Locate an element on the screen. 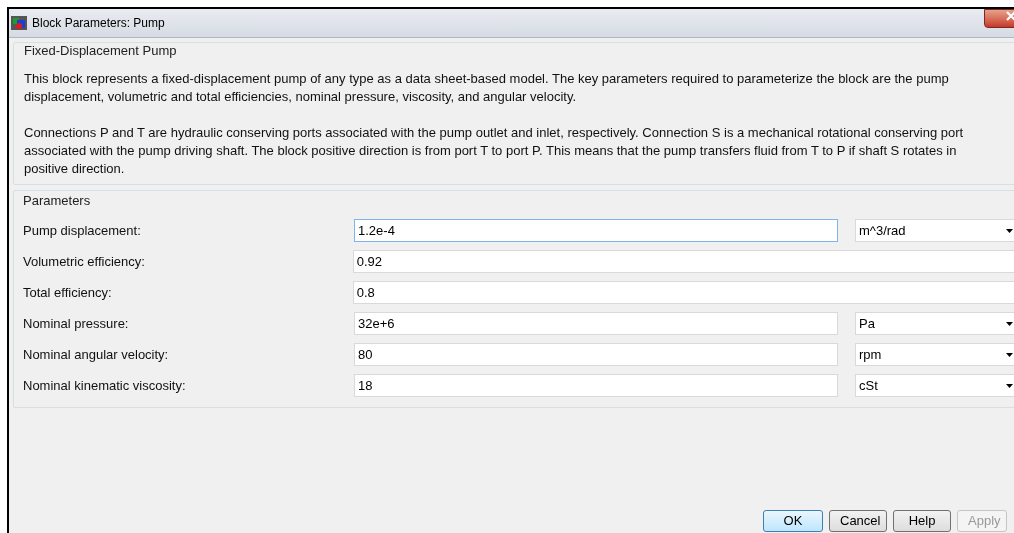  parameter-field: 80 is located at coordinates (596, 354).